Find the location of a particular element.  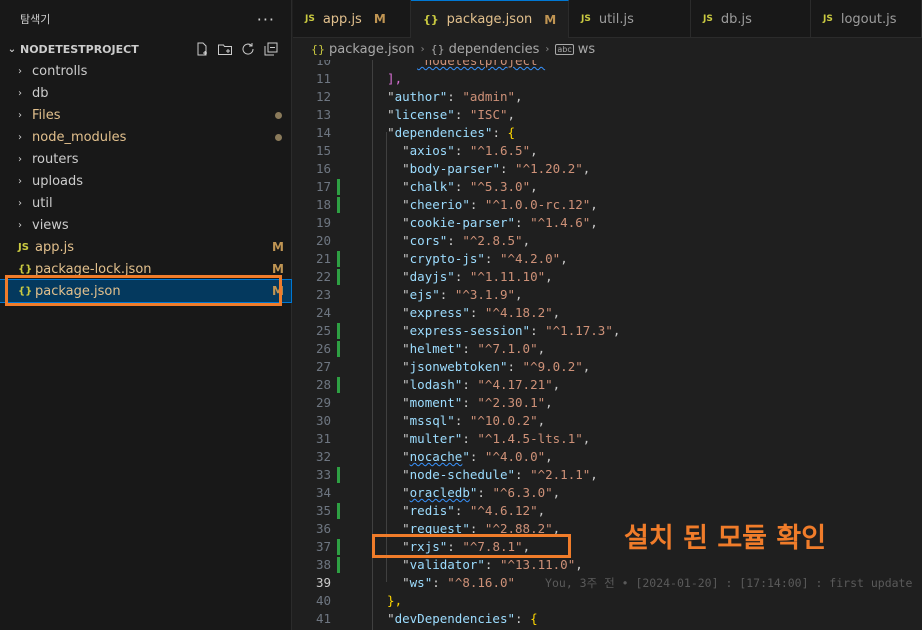

json-key: nocache is located at coordinates (436, 456).